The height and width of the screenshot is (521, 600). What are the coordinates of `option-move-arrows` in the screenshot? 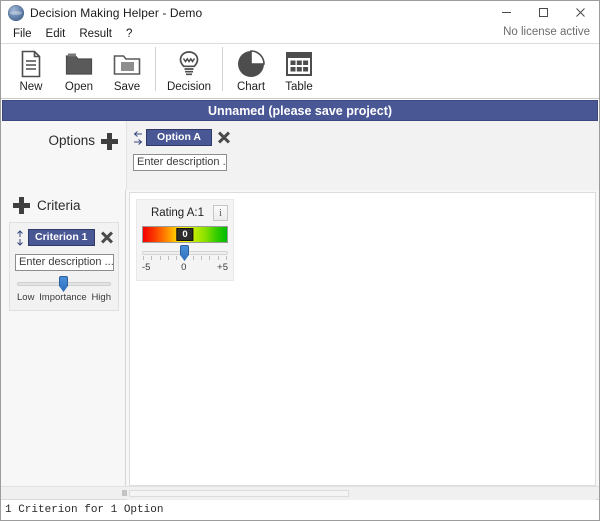 It's located at (138, 138).